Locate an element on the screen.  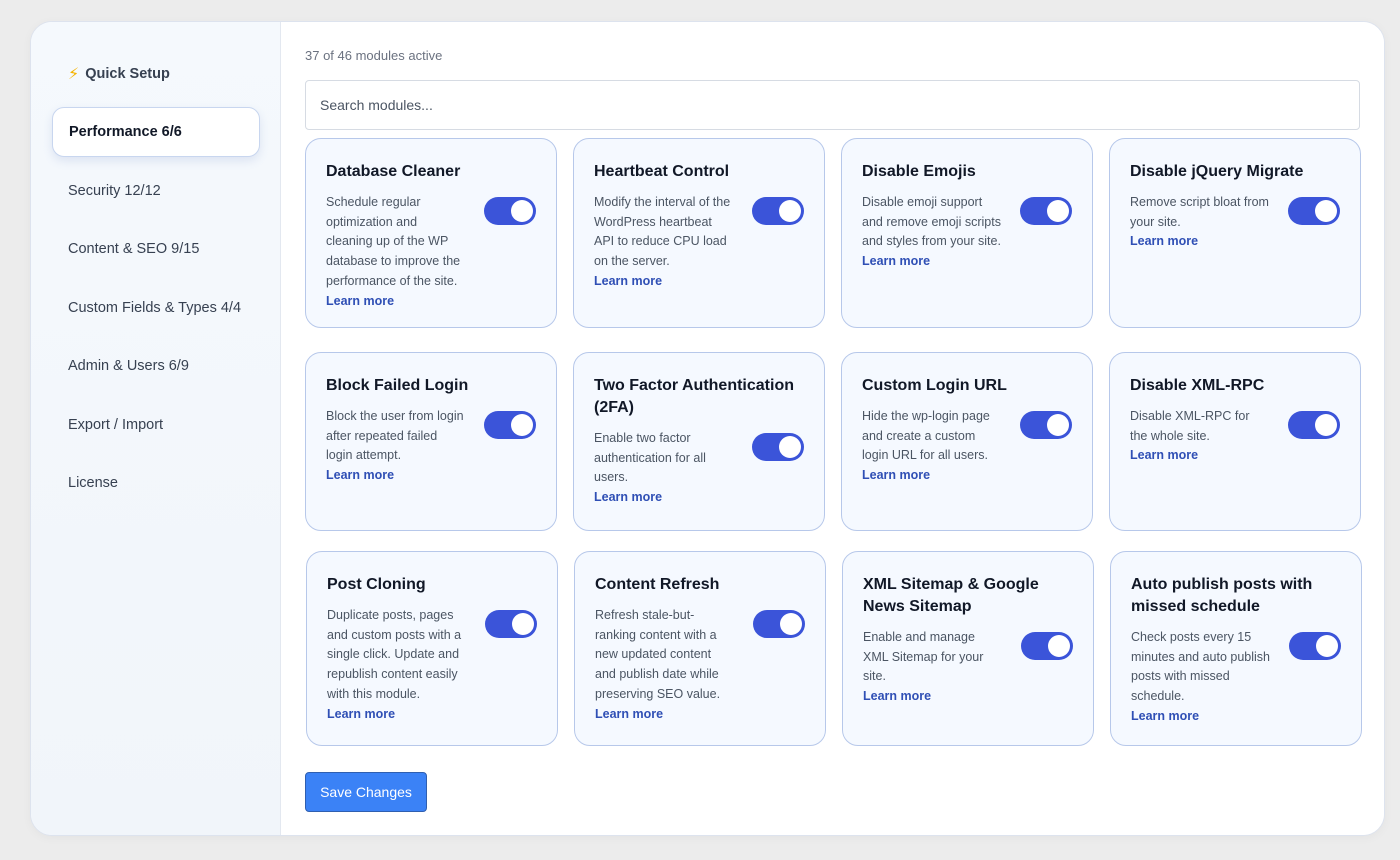
sidebar-item-performance: Performance 6/6 is located at coordinates (156, 132).